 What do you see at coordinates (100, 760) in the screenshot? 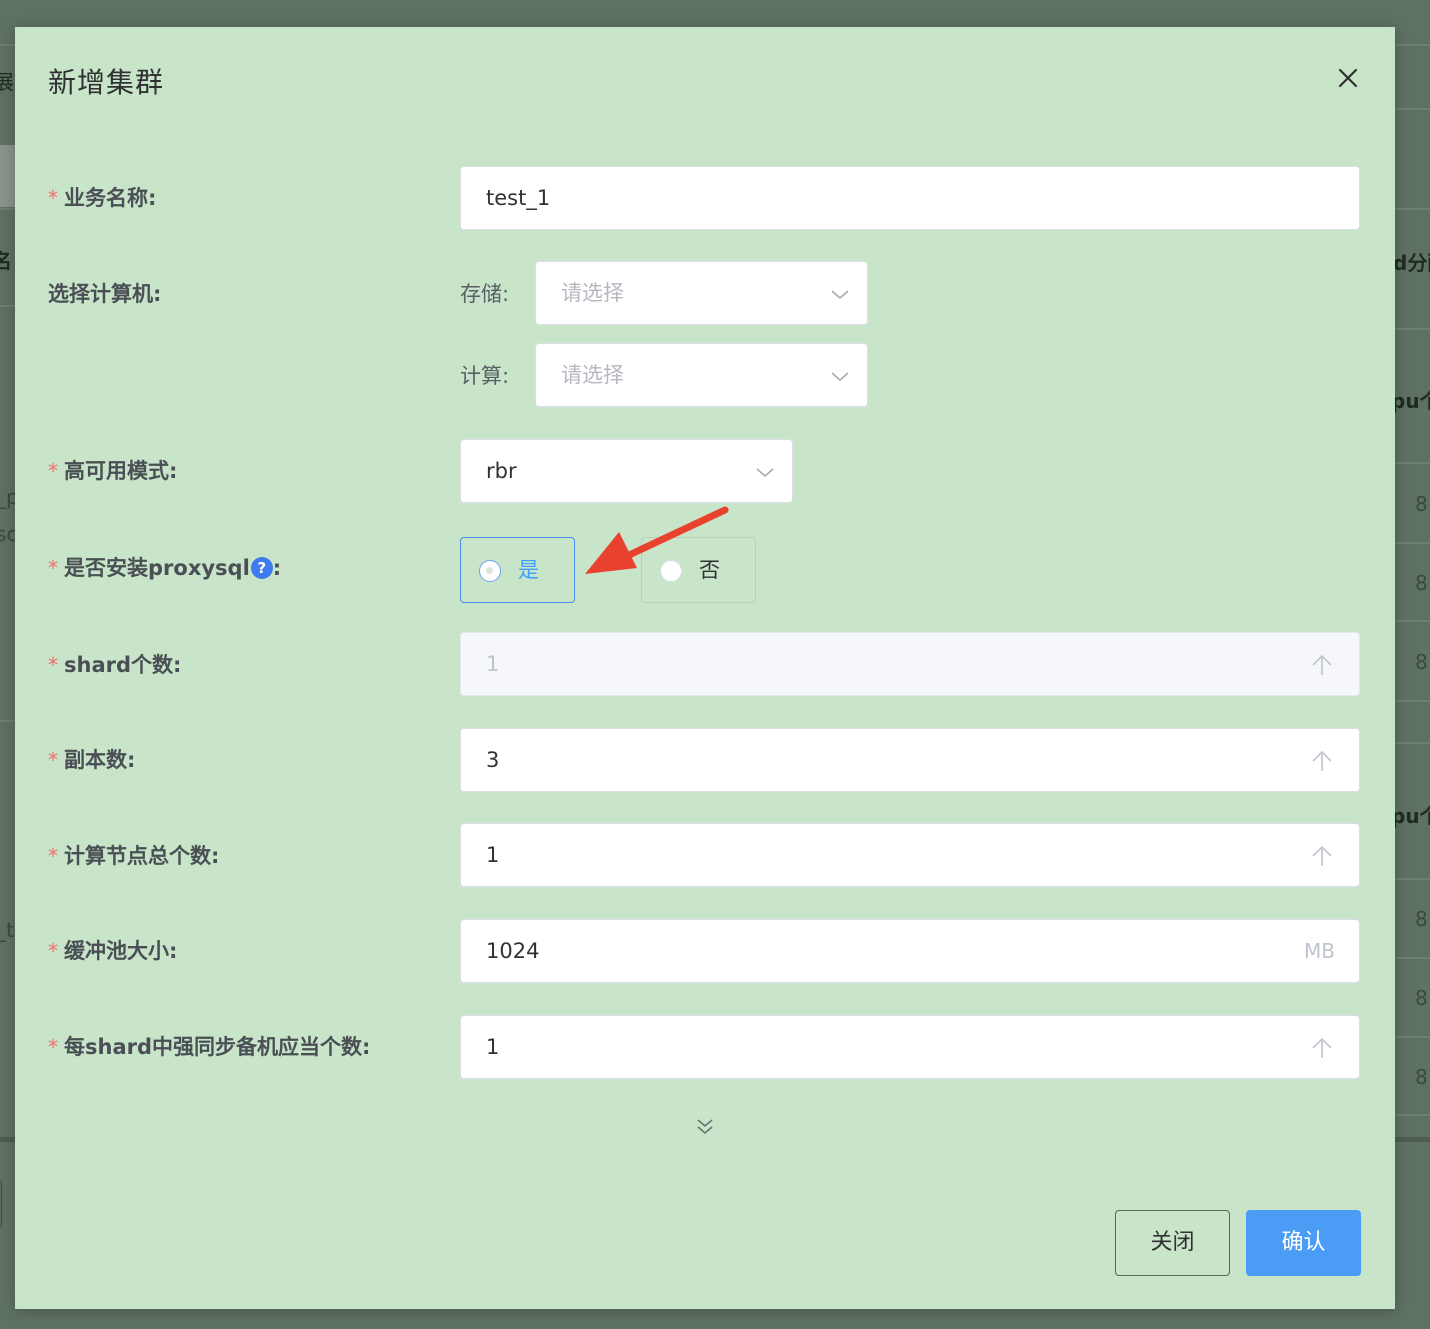
I see `replica-count-label-text: 副本数:` at bounding box center [100, 760].